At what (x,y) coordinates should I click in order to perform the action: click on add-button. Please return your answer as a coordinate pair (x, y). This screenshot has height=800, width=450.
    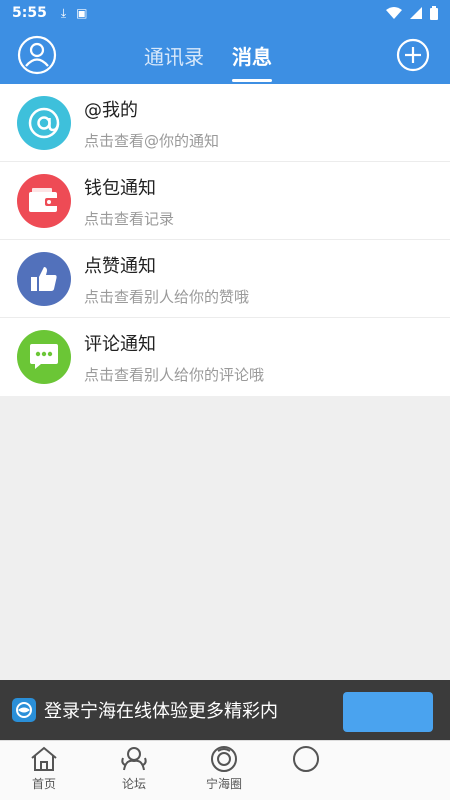
    Looking at the image, I should click on (413, 55).